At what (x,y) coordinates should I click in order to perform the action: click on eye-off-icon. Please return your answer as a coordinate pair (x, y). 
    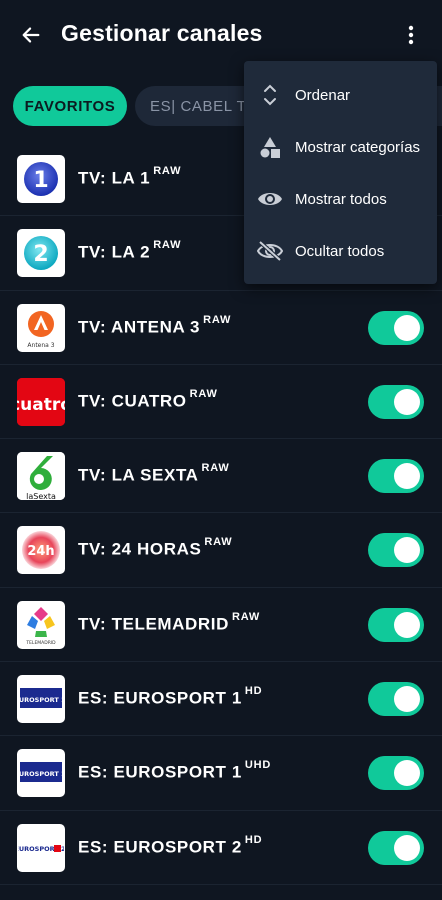
    Looking at the image, I should click on (270, 251).